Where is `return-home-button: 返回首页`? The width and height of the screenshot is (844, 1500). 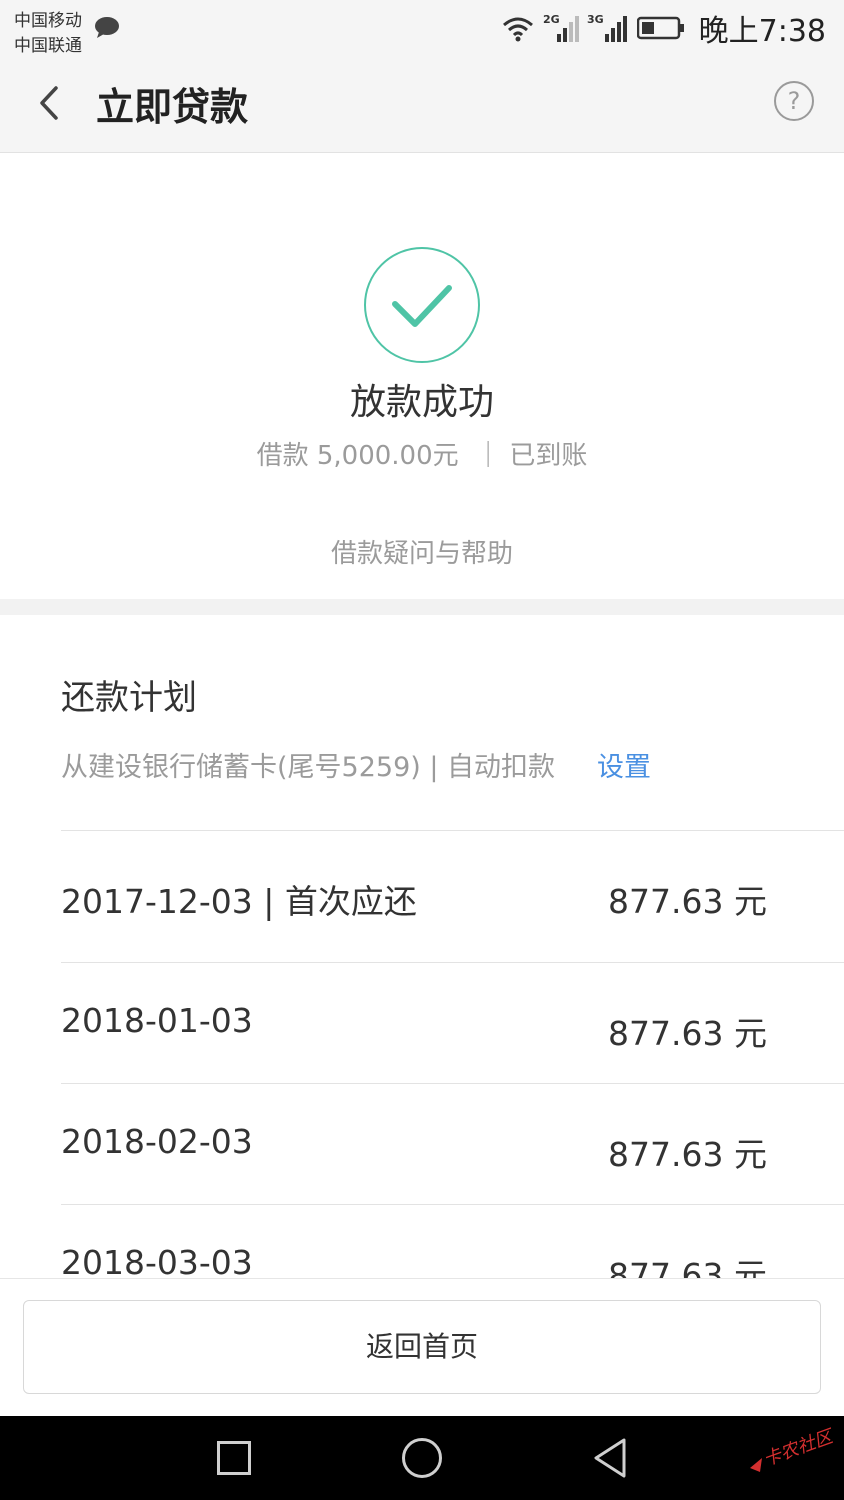 return-home-button: 返回首页 is located at coordinates (422, 1347).